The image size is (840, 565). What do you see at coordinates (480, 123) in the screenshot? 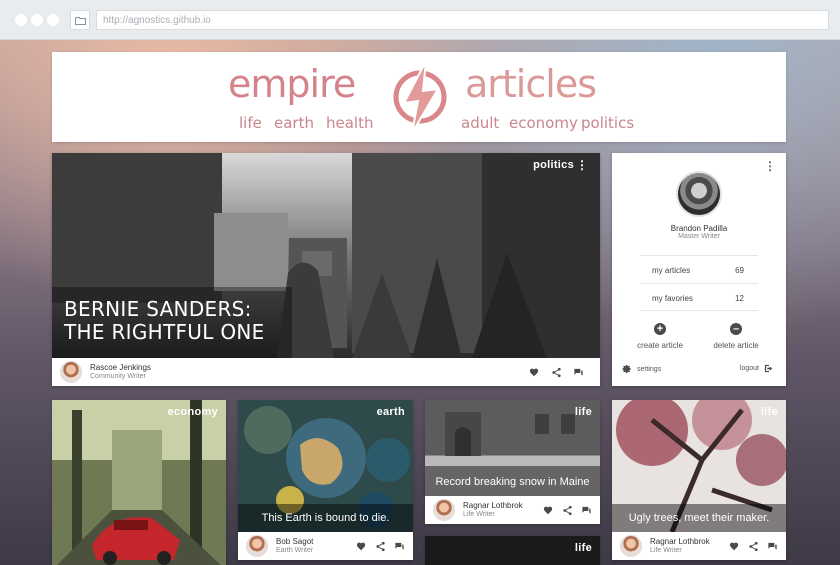
I see `nav-adult: adult` at bounding box center [480, 123].